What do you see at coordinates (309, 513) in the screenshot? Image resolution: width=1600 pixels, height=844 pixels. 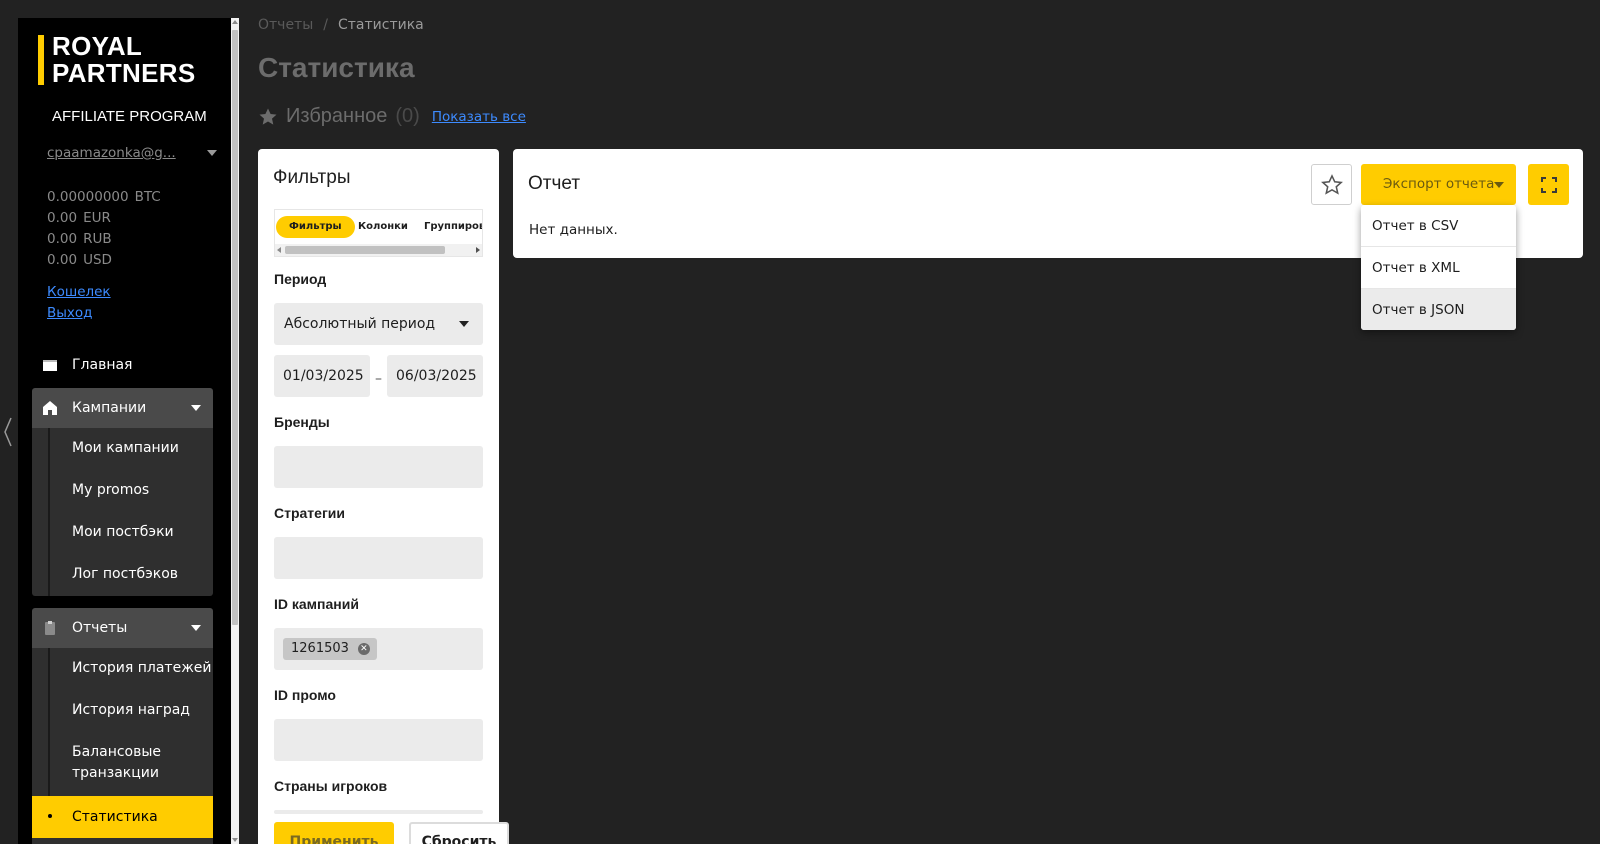 I see `strategies-label: Стратегии` at bounding box center [309, 513].